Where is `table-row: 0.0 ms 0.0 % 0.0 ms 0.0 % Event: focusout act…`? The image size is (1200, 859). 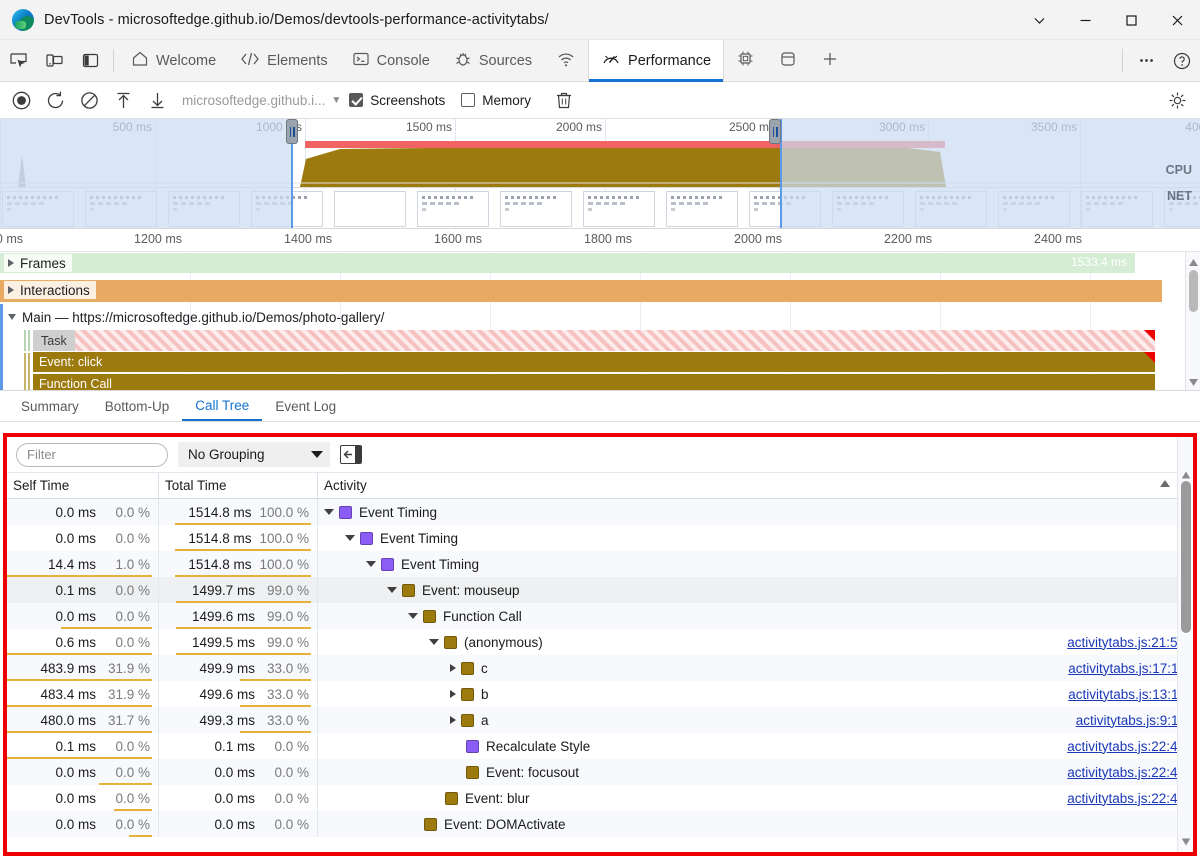
table-row: 0.0 ms 0.0 % 0.0 ms 0.0 % Event: focusout act… is located at coordinates (600, 772).